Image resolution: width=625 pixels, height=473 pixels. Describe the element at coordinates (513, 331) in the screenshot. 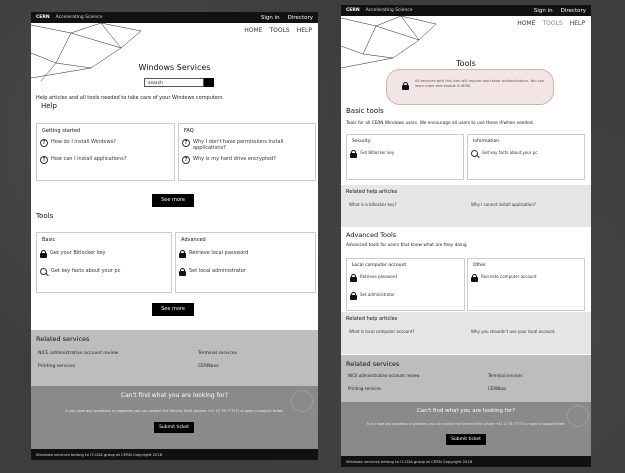

I see `help-link: Why you shouldn't use your local account` at that location.